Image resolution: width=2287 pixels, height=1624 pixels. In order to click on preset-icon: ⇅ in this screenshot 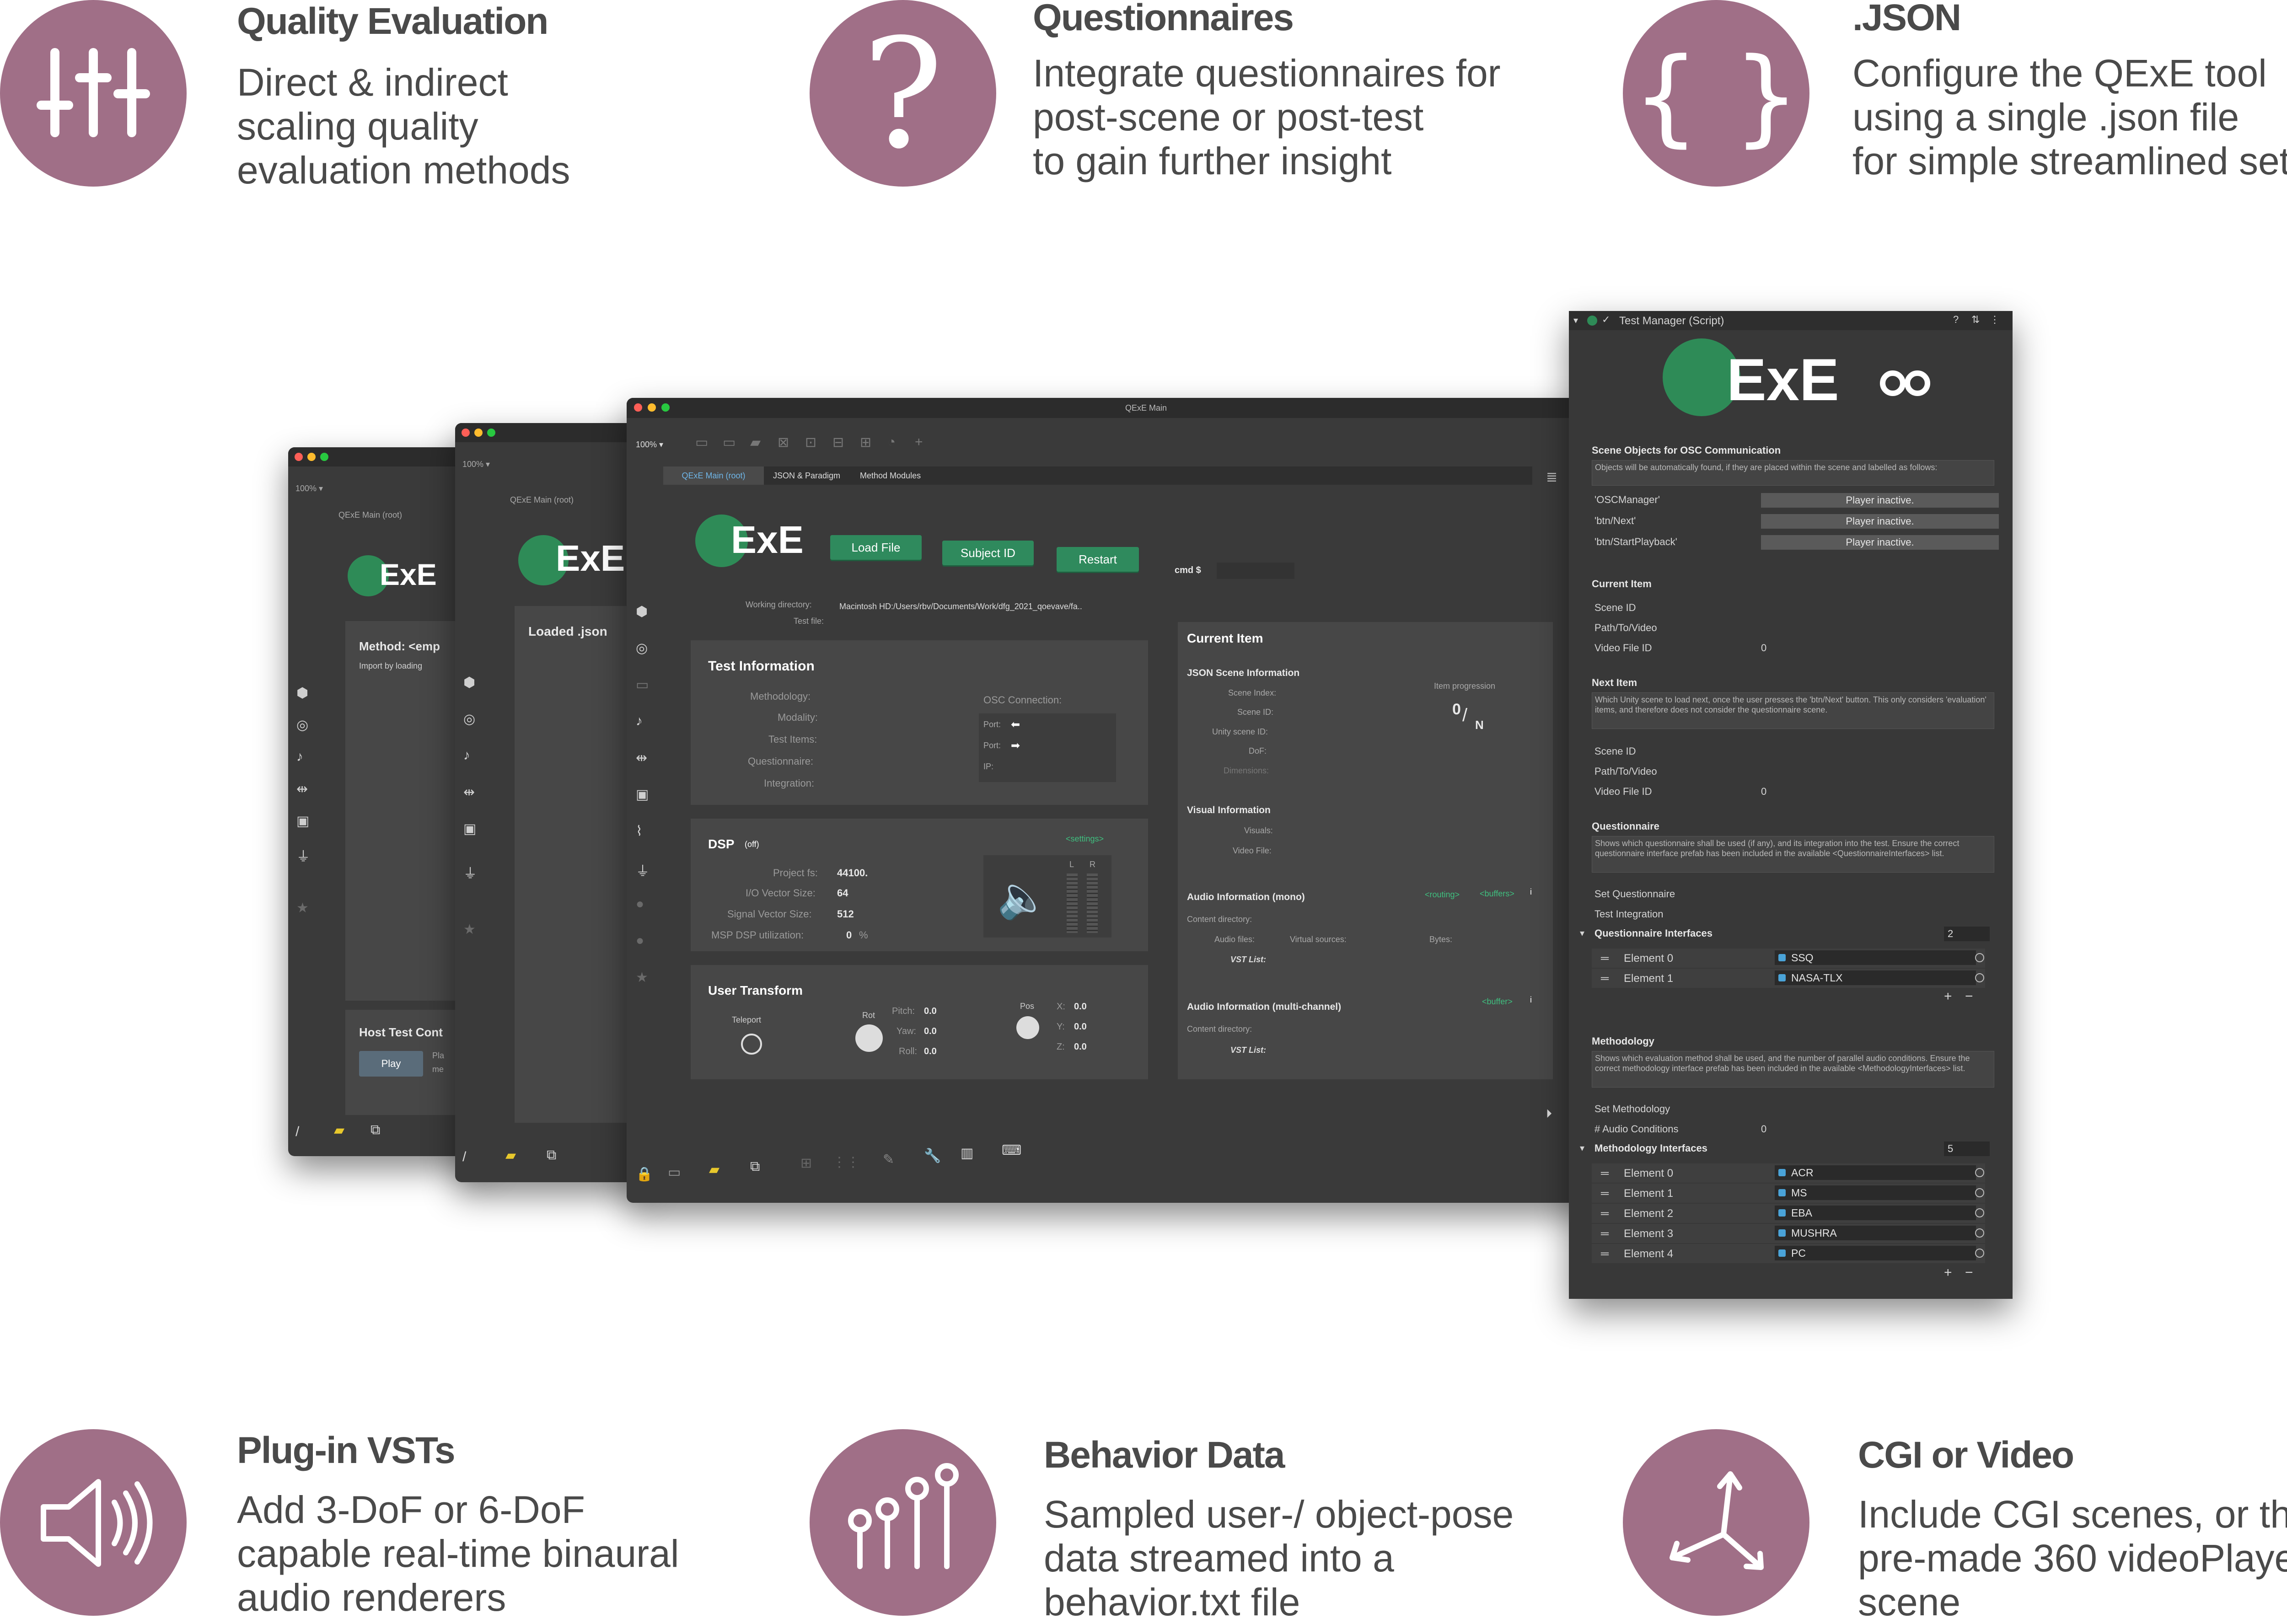, I will do `click(1975, 320)`.